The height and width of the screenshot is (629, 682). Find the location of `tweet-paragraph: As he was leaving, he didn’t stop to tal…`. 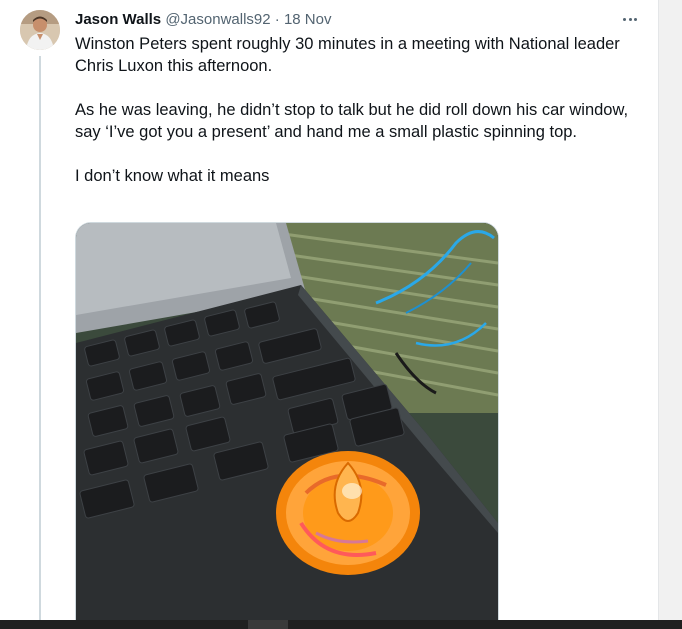

tweet-paragraph: As he was leaving, he didn’t stop to tal… is located at coordinates (352, 121).